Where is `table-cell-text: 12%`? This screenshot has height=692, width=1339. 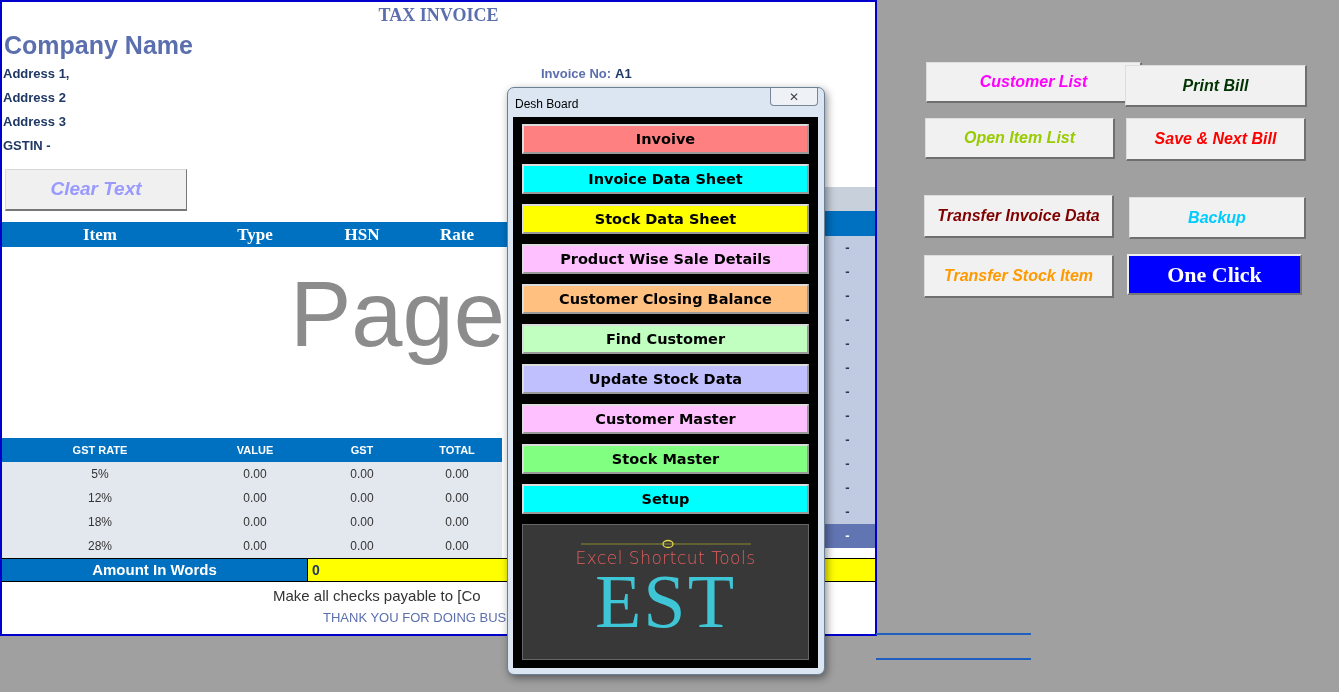
table-cell-text: 12% is located at coordinates (100, 498).